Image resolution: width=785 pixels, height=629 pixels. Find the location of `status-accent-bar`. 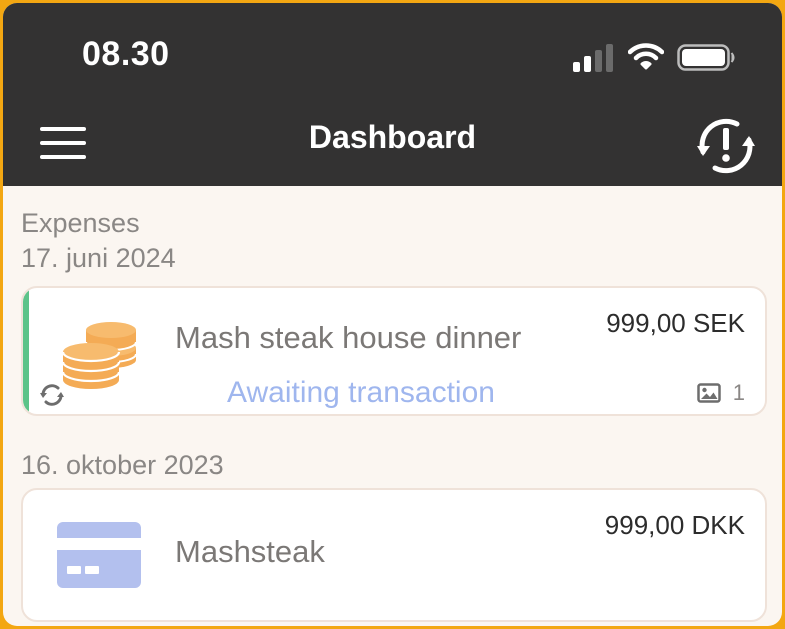

status-accent-bar is located at coordinates (26, 351).